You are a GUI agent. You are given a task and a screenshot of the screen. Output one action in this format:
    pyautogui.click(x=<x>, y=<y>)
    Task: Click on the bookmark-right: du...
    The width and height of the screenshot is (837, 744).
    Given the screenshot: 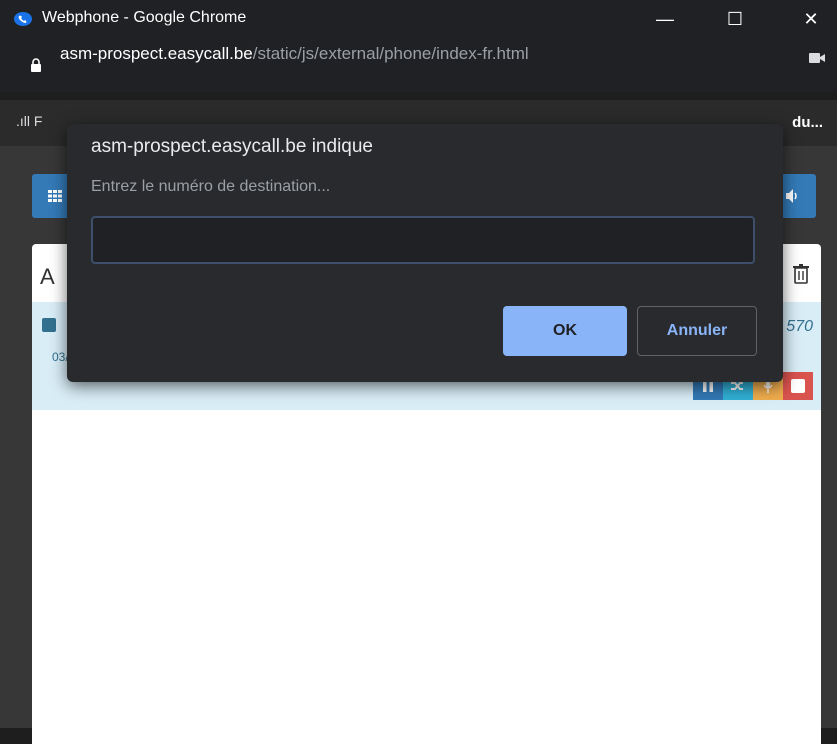 What is the action you would take?
    pyautogui.click(x=807, y=122)
    